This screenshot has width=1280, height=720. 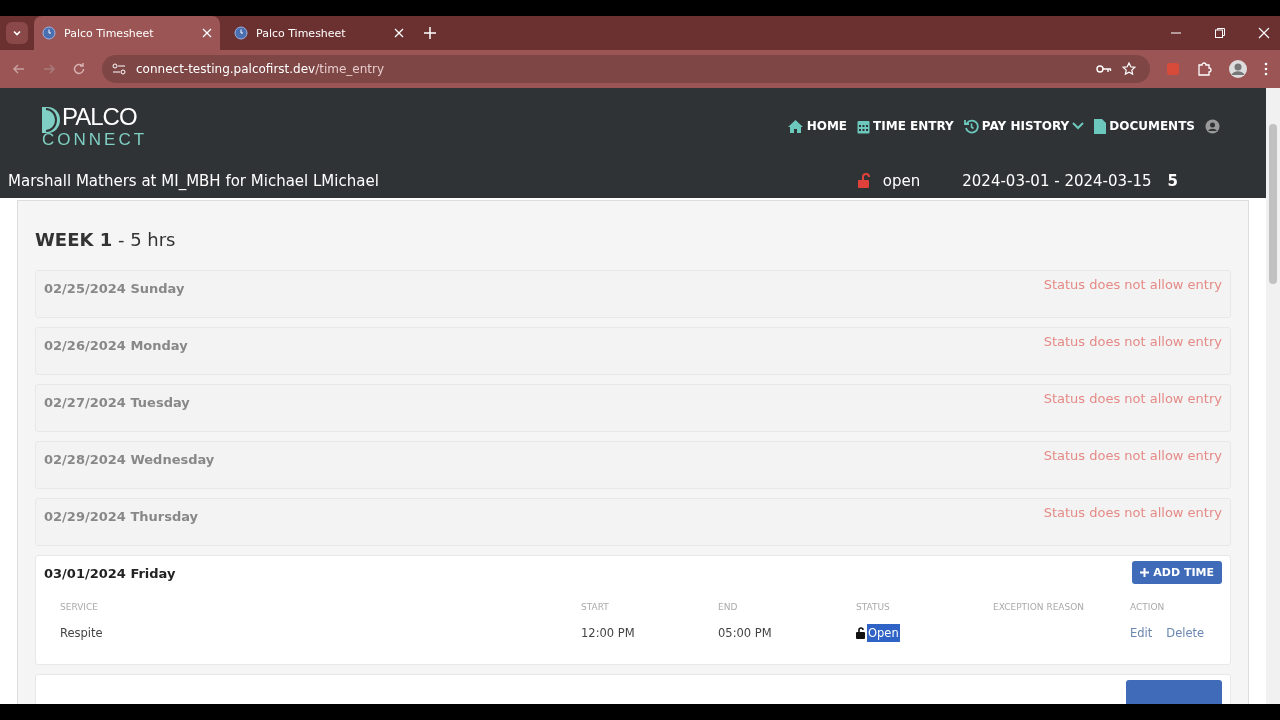 I want to click on column-header: SERVICE, so click(x=79, y=607).